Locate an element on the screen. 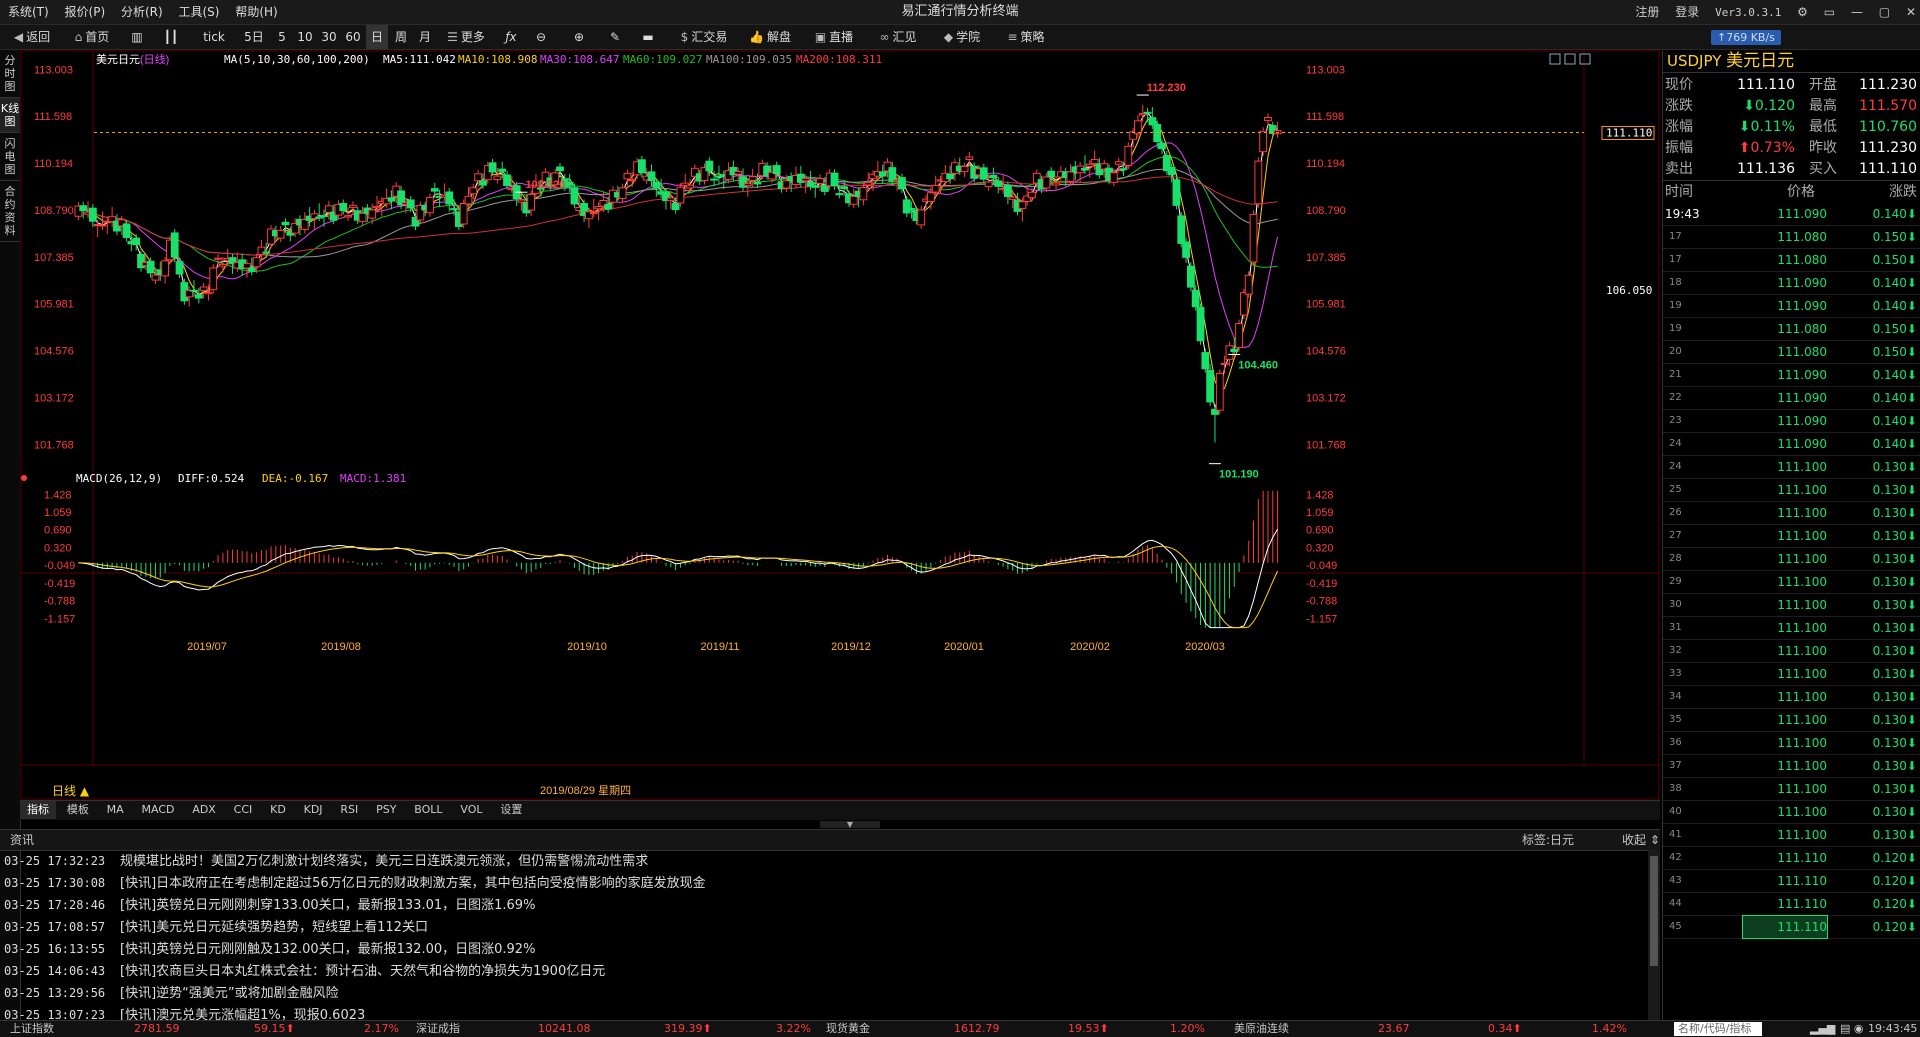  register-link: 注册 is located at coordinates (1647, 12).